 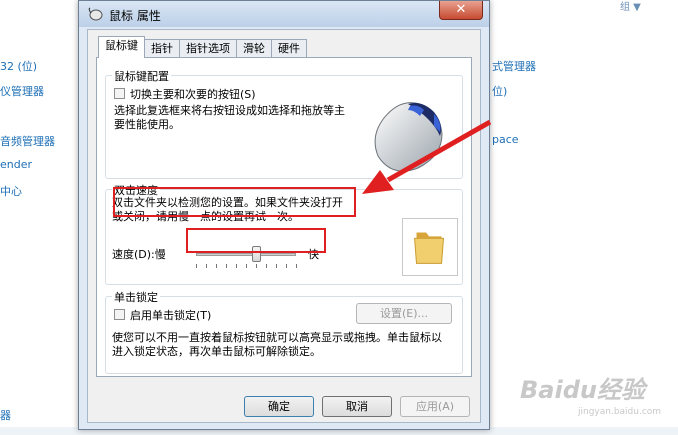 I want to click on annotation-arrow-icon, so click(x=427, y=156).